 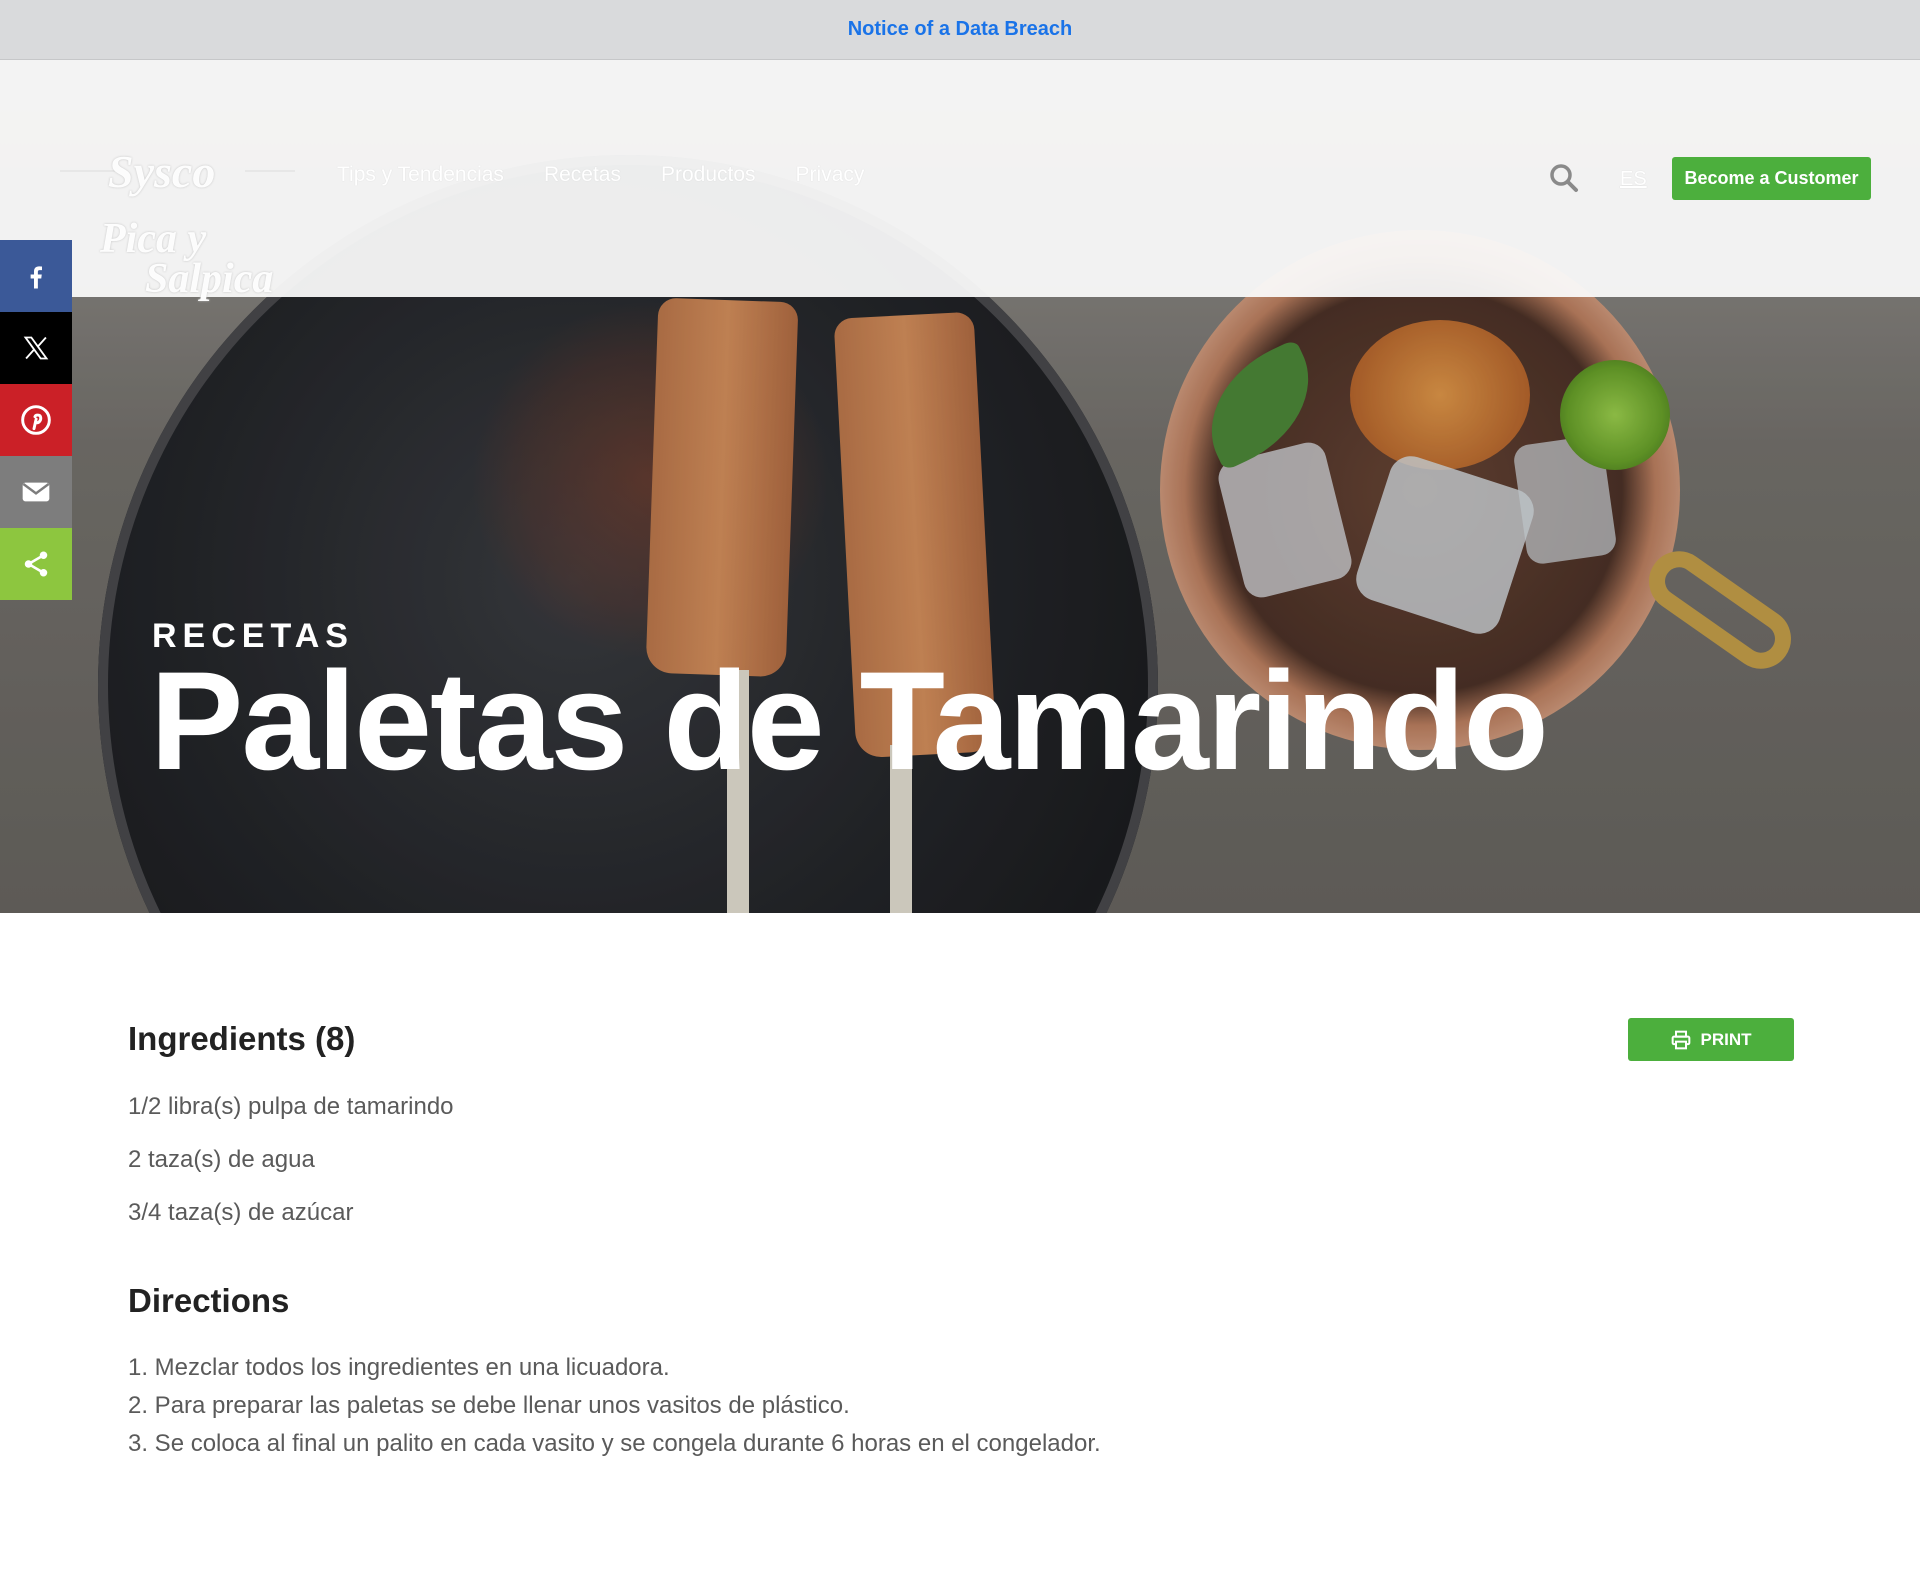 I want to click on notice-link: Notice of a Data Breach, so click(x=960, y=29).